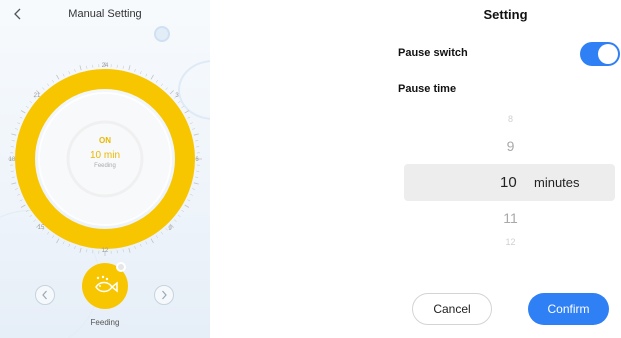  What do you see at coordinates (557, 182) in the screenshot?
I see `picker-unit: minutes` at bounding box center [557, 182].